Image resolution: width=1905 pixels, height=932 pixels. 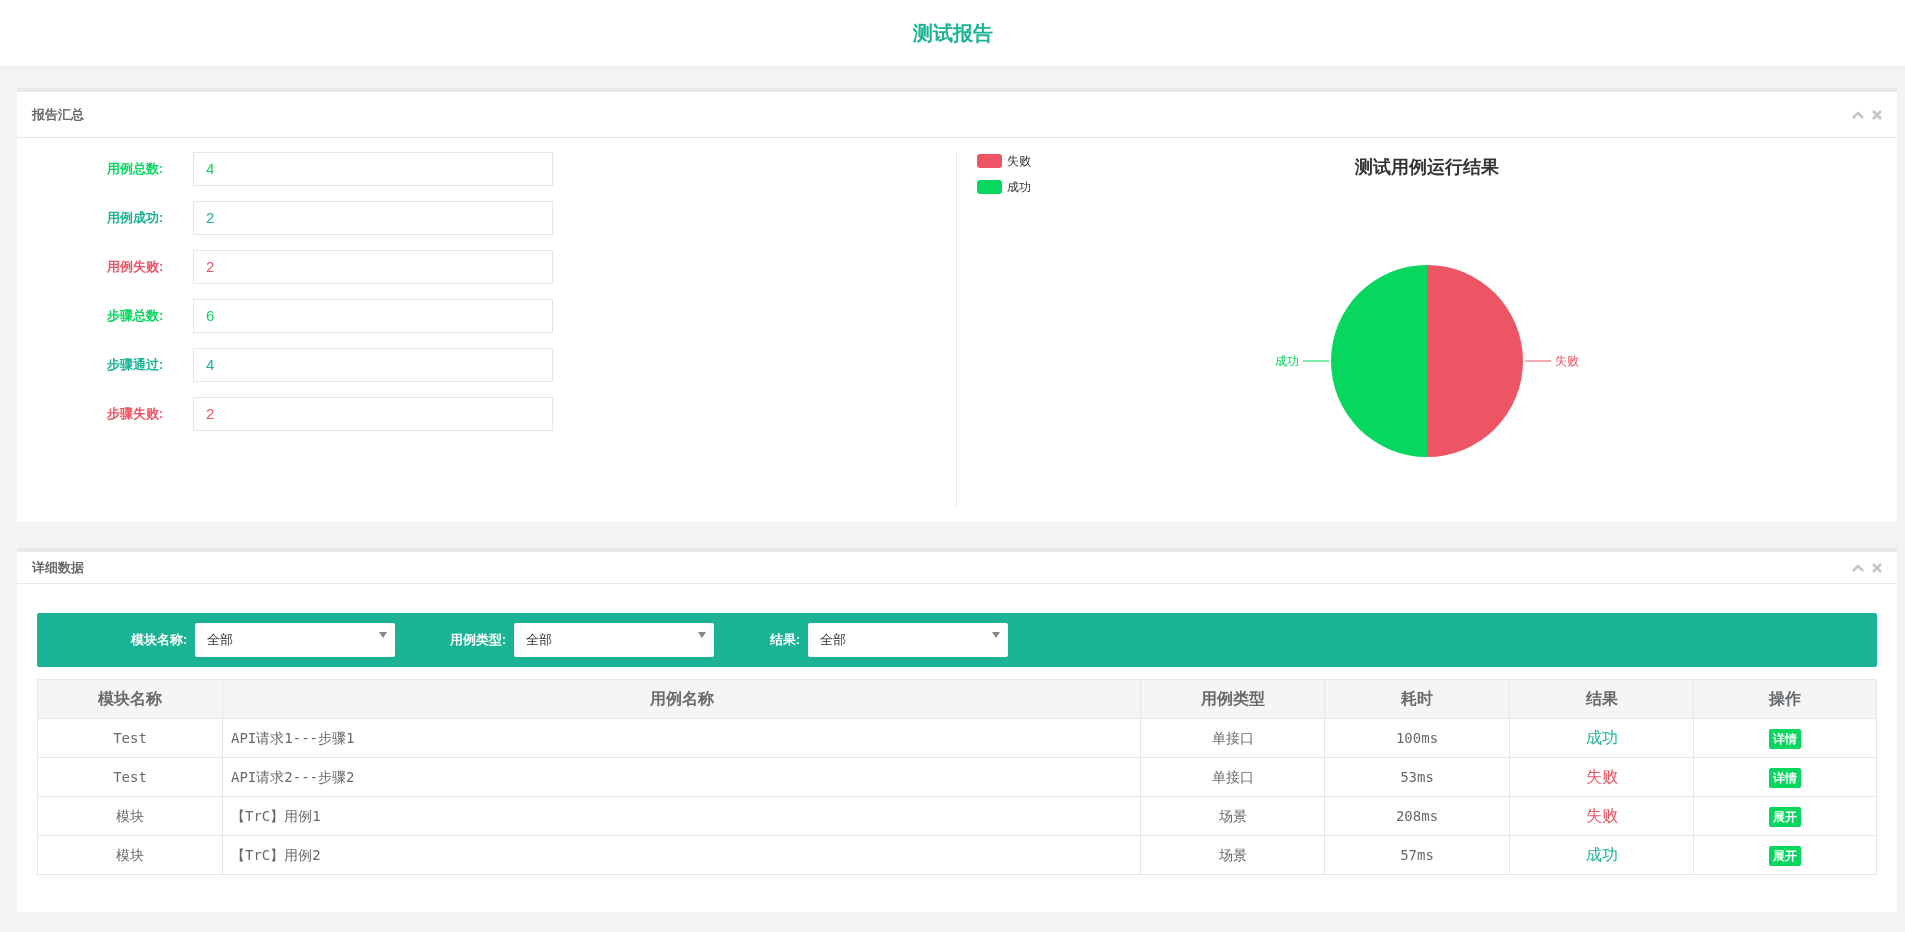 I want to click on table-cell: 53ms, so click(x=1417, y=777).